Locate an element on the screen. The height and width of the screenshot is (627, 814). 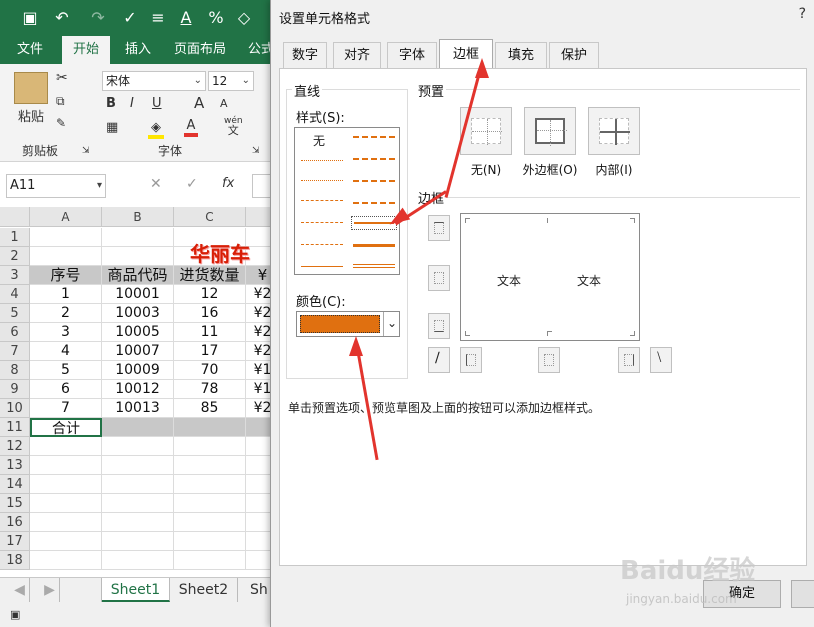
data-cell: 3 is located at coordinates (66, 332).